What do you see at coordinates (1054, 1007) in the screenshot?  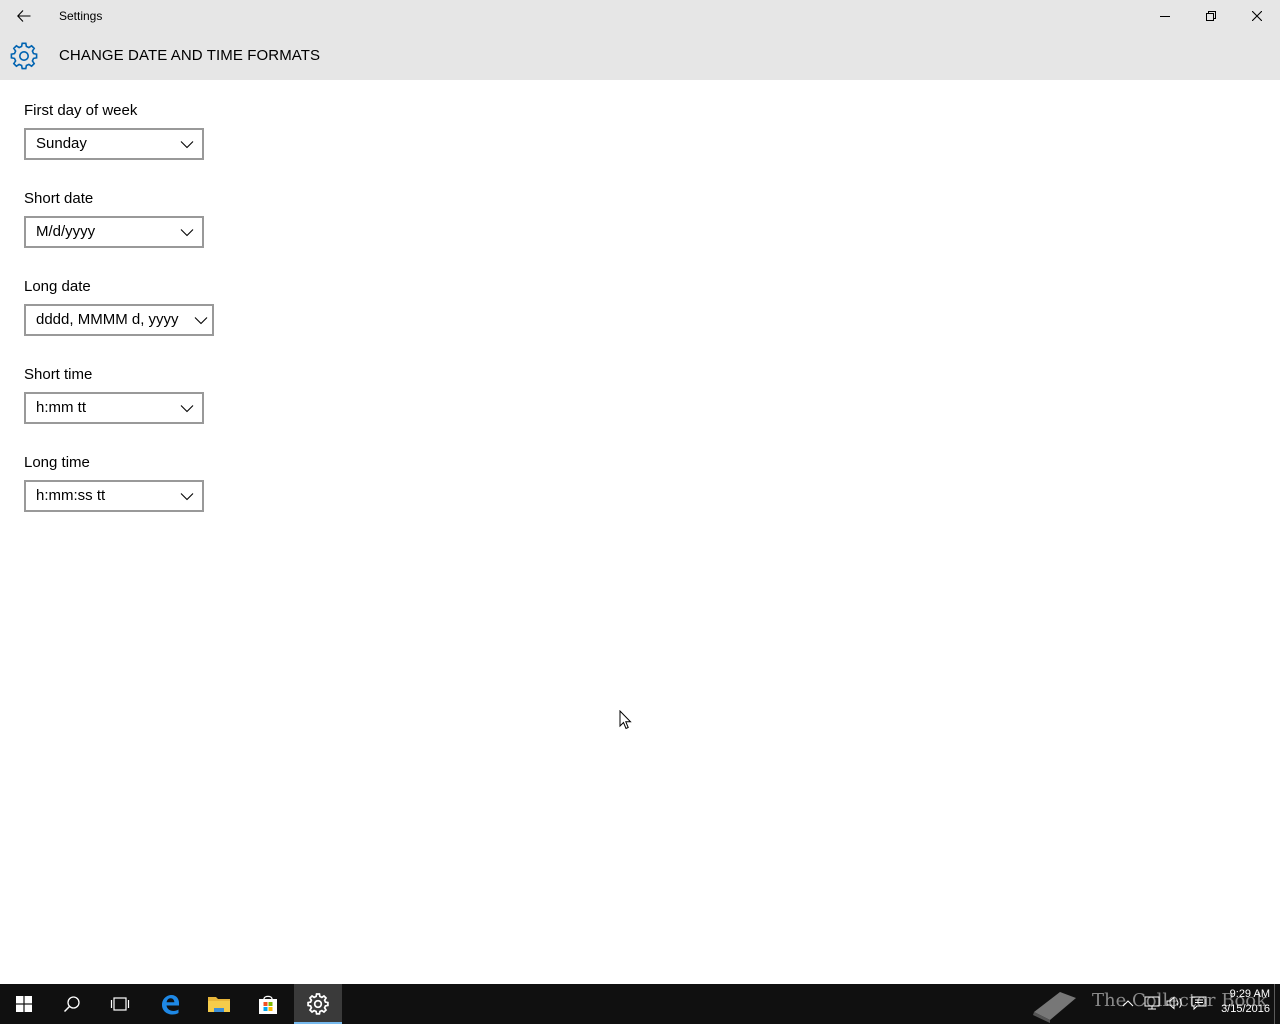 I see `book-icon` at bounding box center [1054, 1007].